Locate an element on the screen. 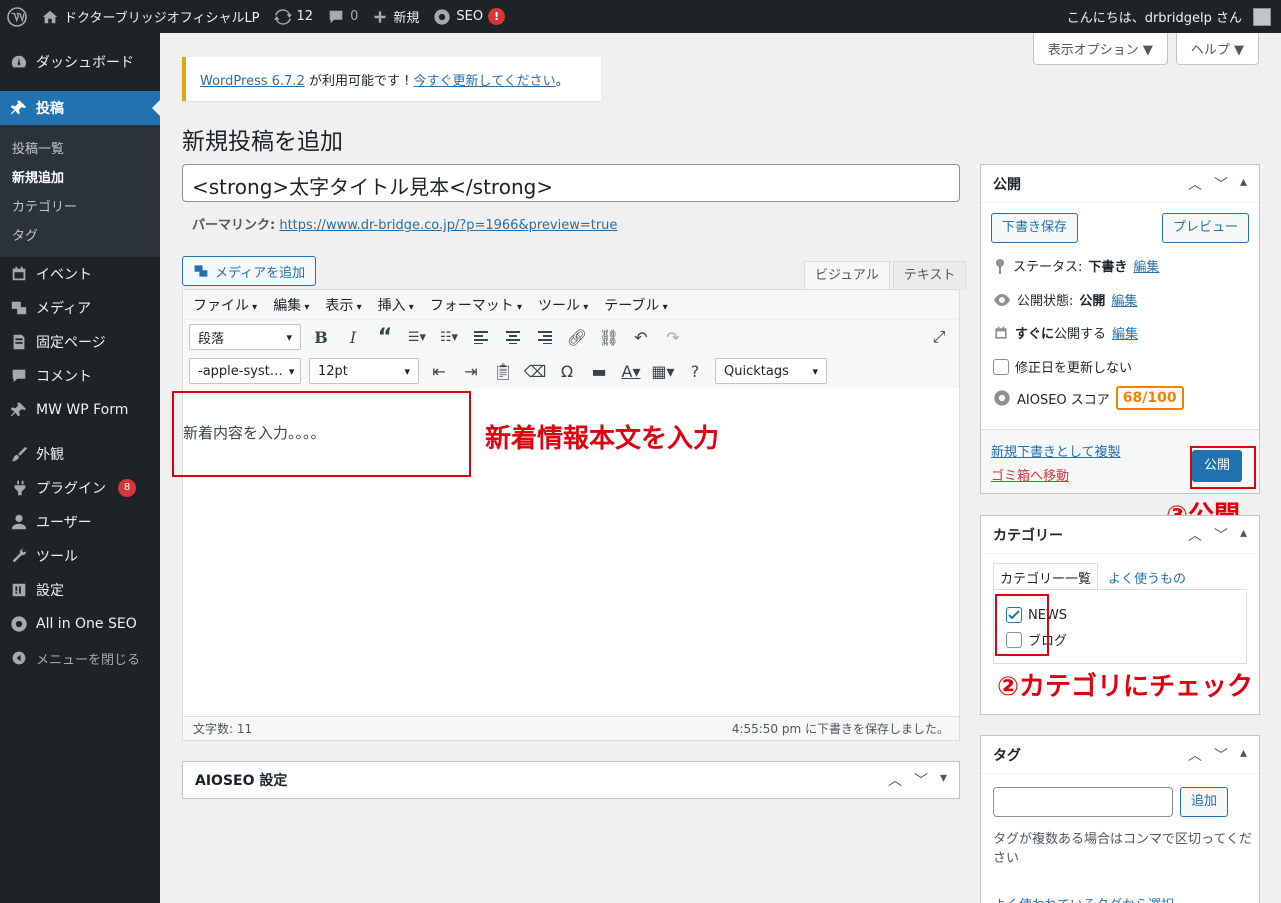  menu-all-in-one-seo: All in One SEO is located at coordinates (80, 624).